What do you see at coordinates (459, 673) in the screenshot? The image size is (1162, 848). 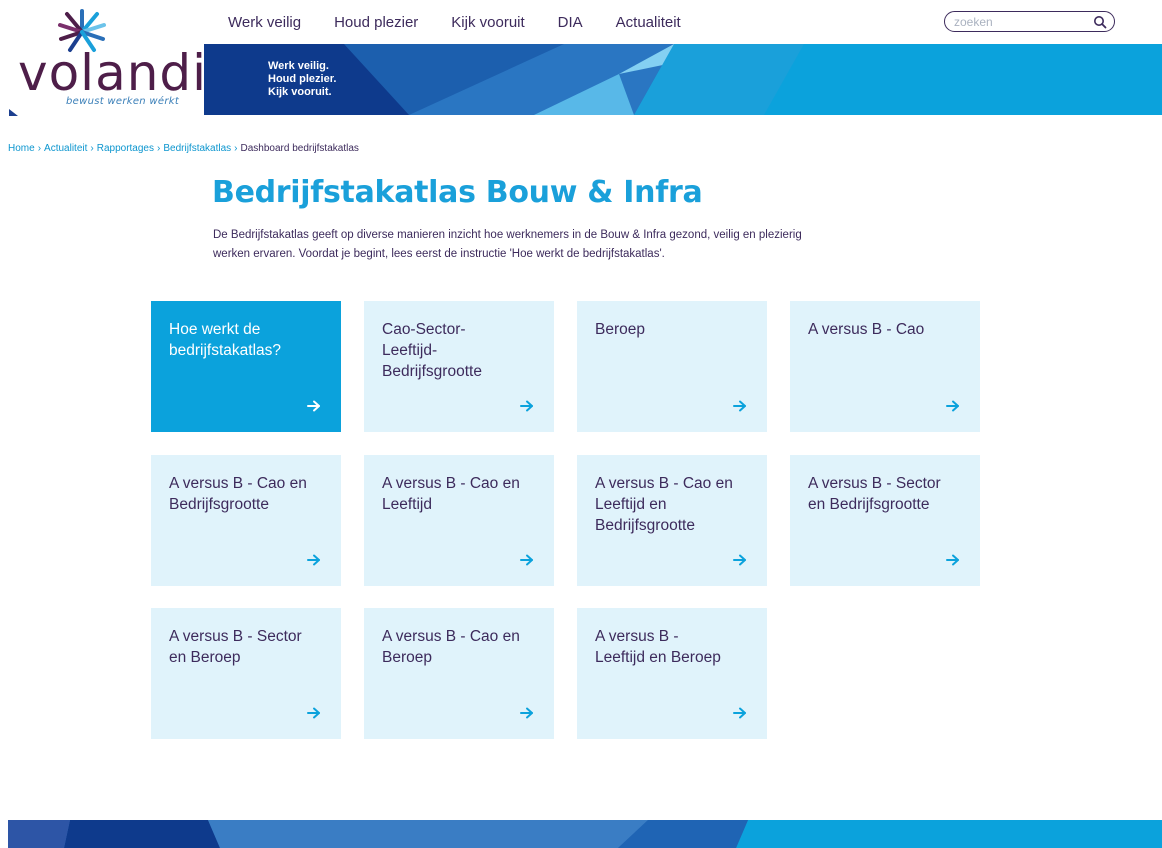 I see `tile-ab-cao-beroep: A versus B - Cao en Beroep` at bounding box center [459, 673].